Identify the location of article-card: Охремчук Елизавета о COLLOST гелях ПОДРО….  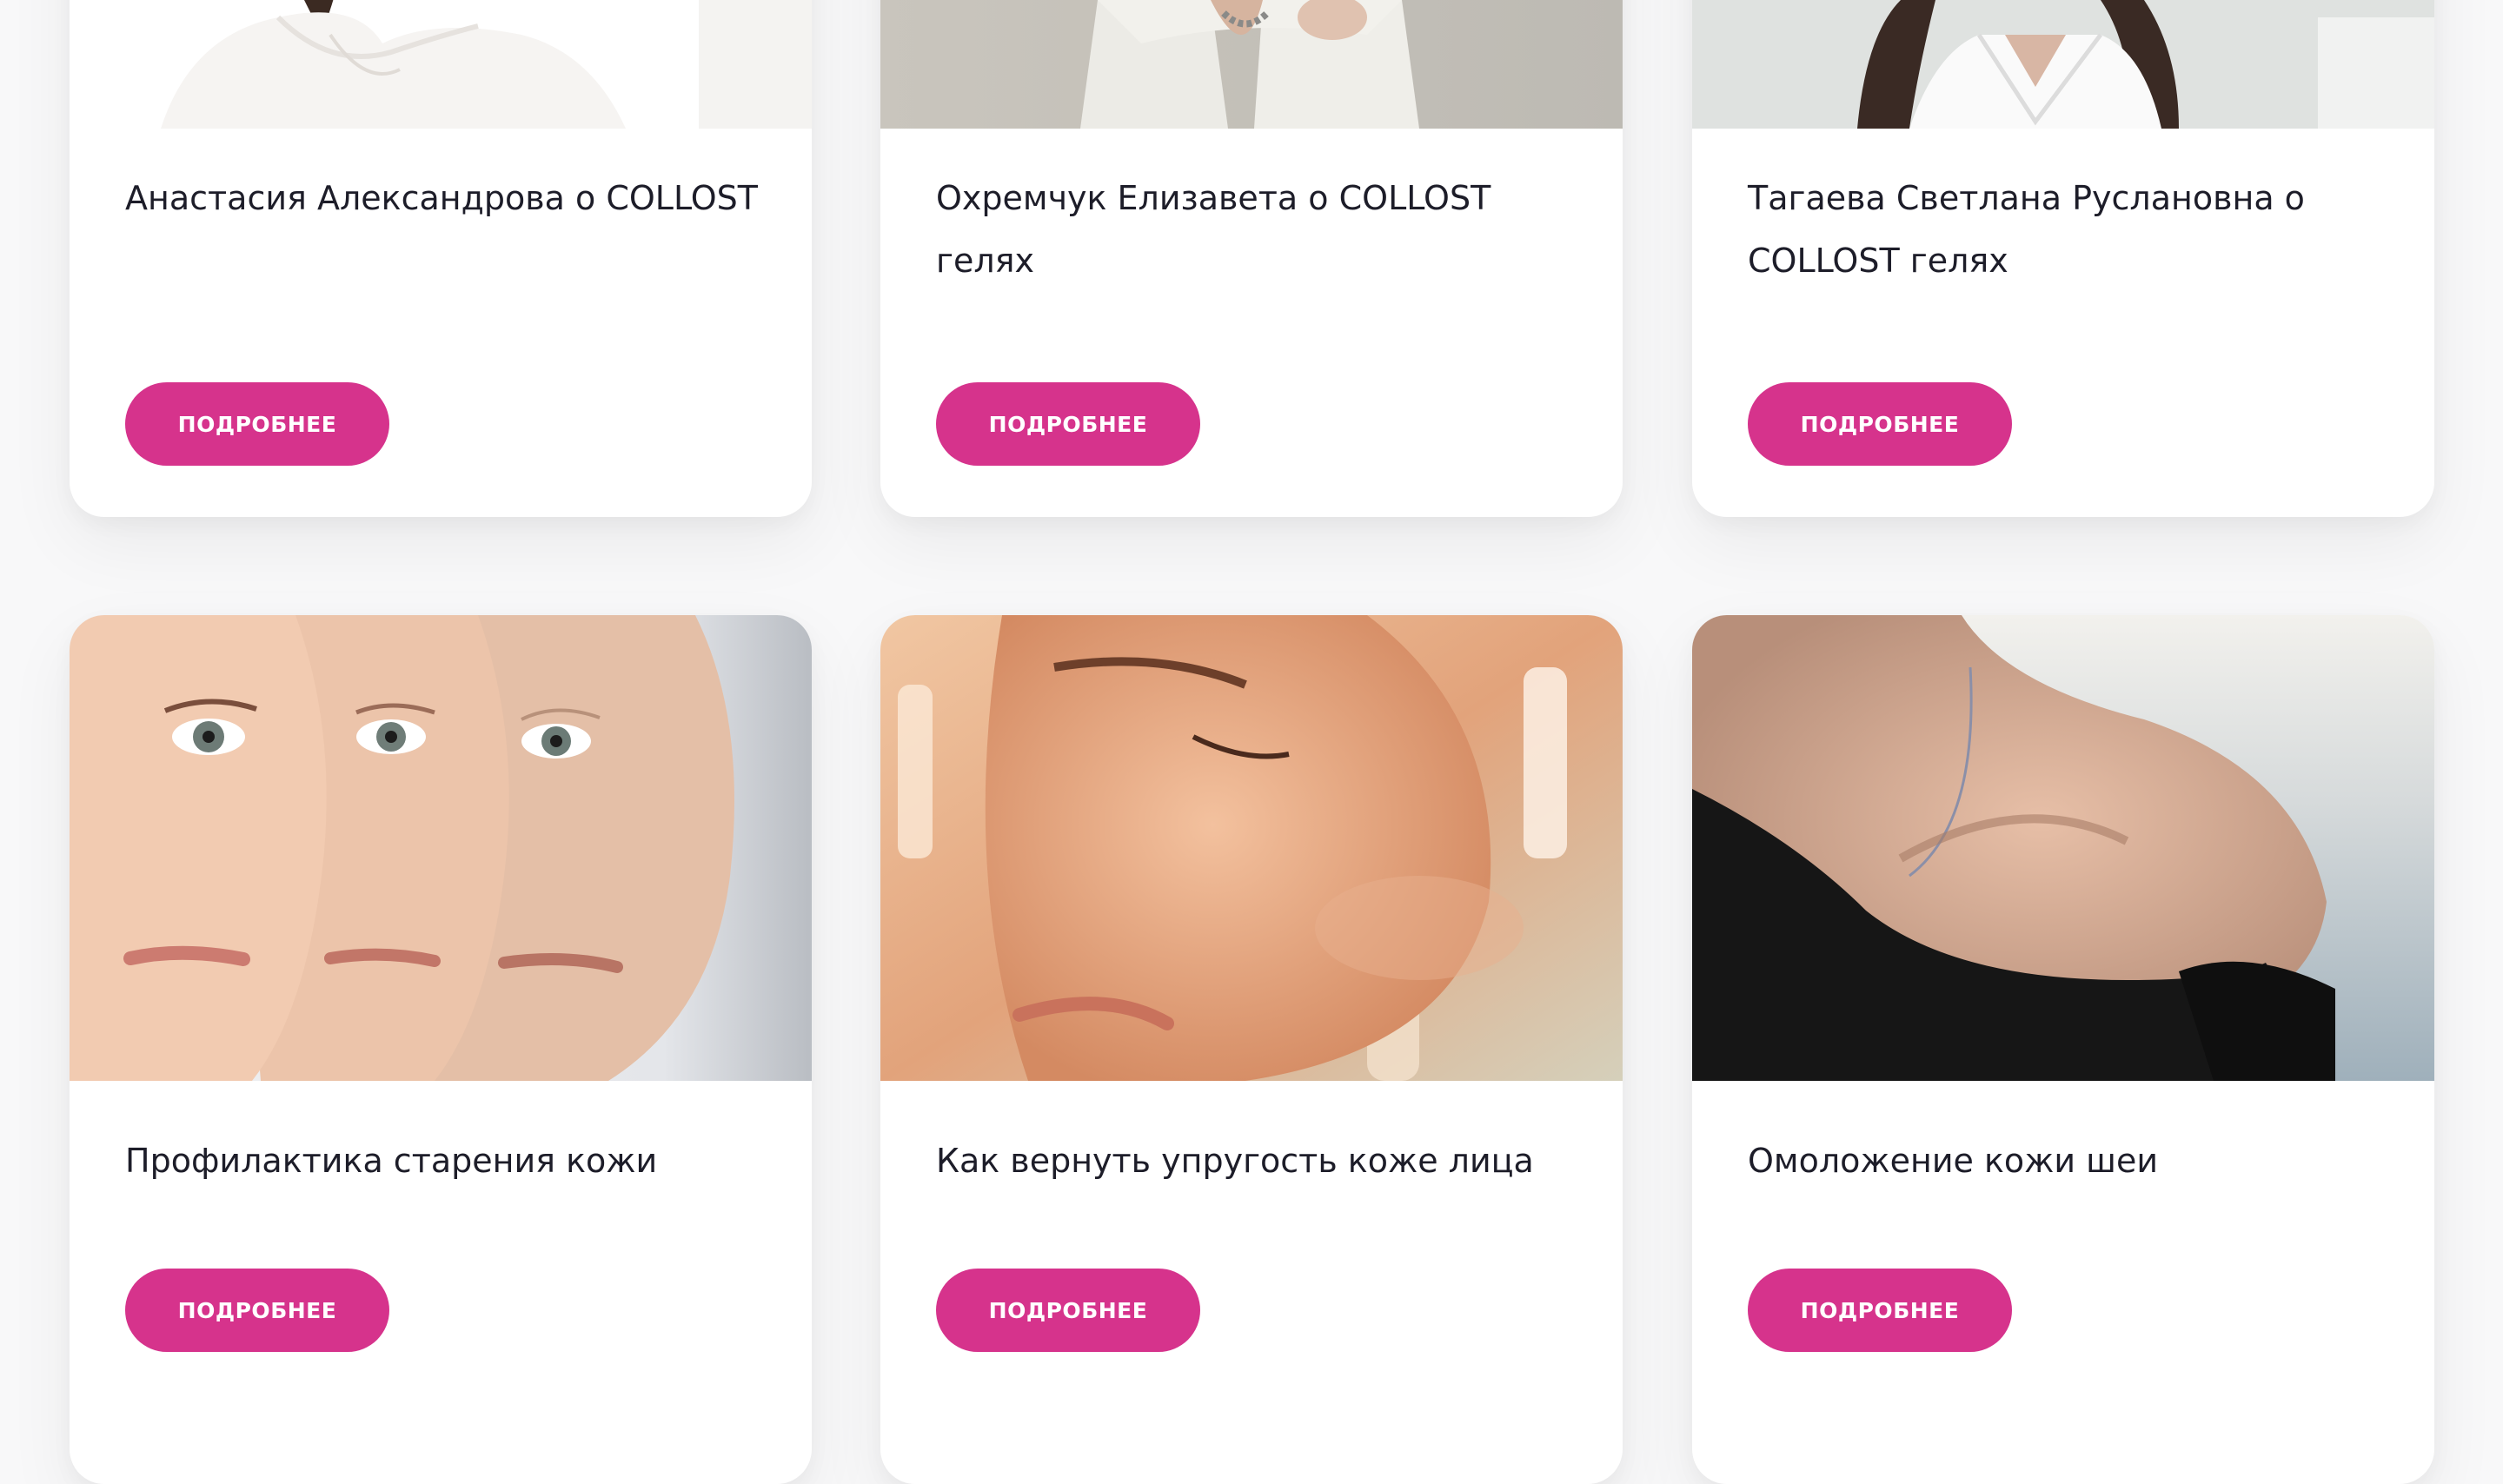
(1251, 258).